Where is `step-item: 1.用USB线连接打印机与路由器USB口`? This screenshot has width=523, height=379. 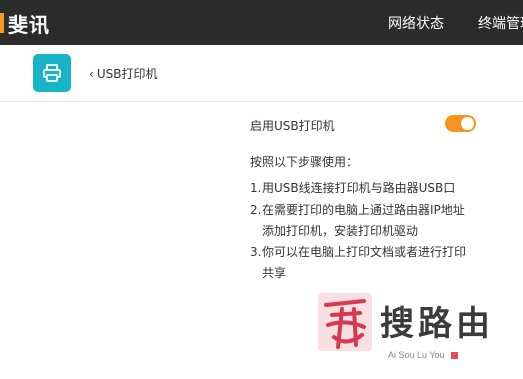
step-item: 1.用USB线连接打印机与路由器USB口 is located at coordinates (352, 188).